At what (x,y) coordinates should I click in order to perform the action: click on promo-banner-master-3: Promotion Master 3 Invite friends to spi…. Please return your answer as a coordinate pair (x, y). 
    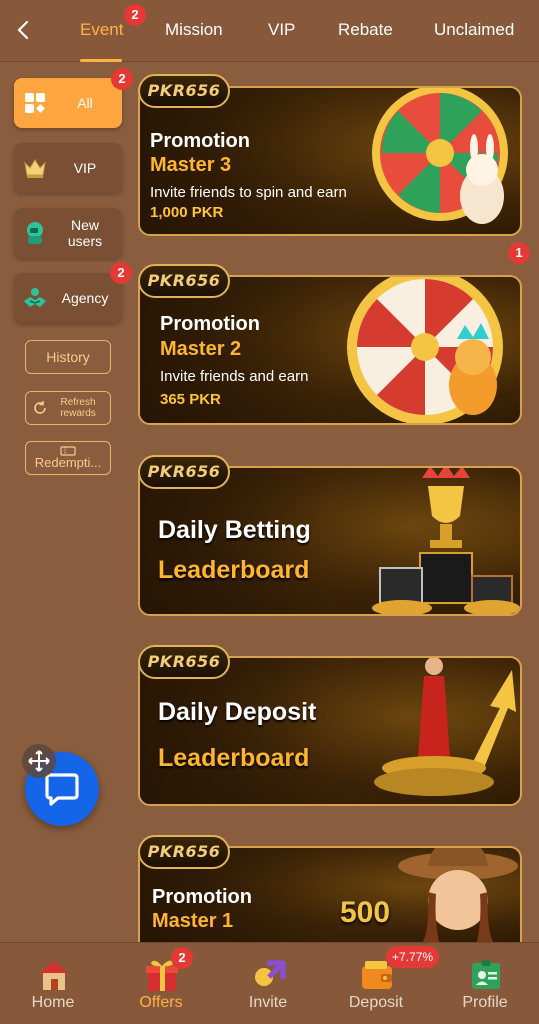
    Looking at the image, I should click on (330, 161).